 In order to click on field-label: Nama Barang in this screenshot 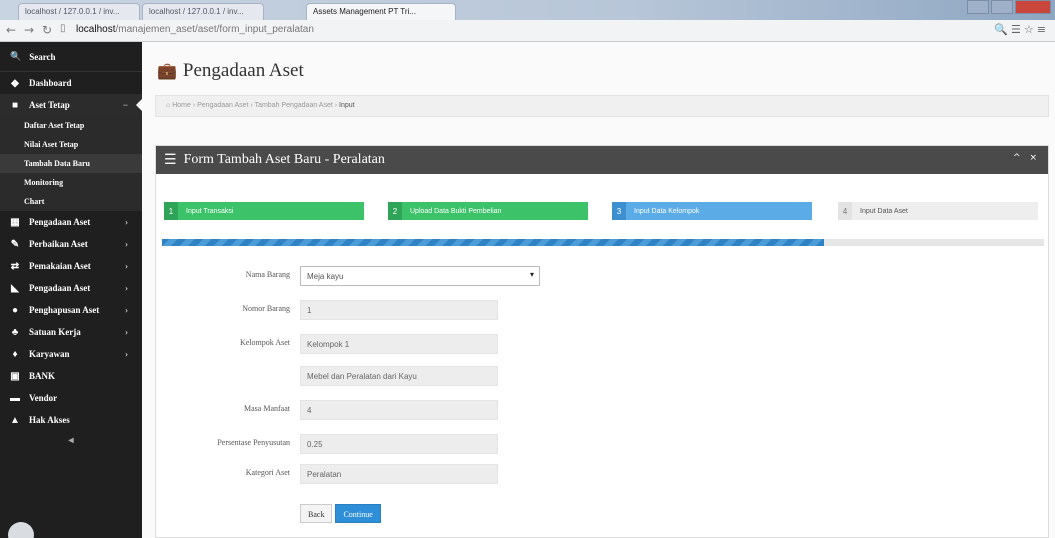, I will do `click(267, 274)`.